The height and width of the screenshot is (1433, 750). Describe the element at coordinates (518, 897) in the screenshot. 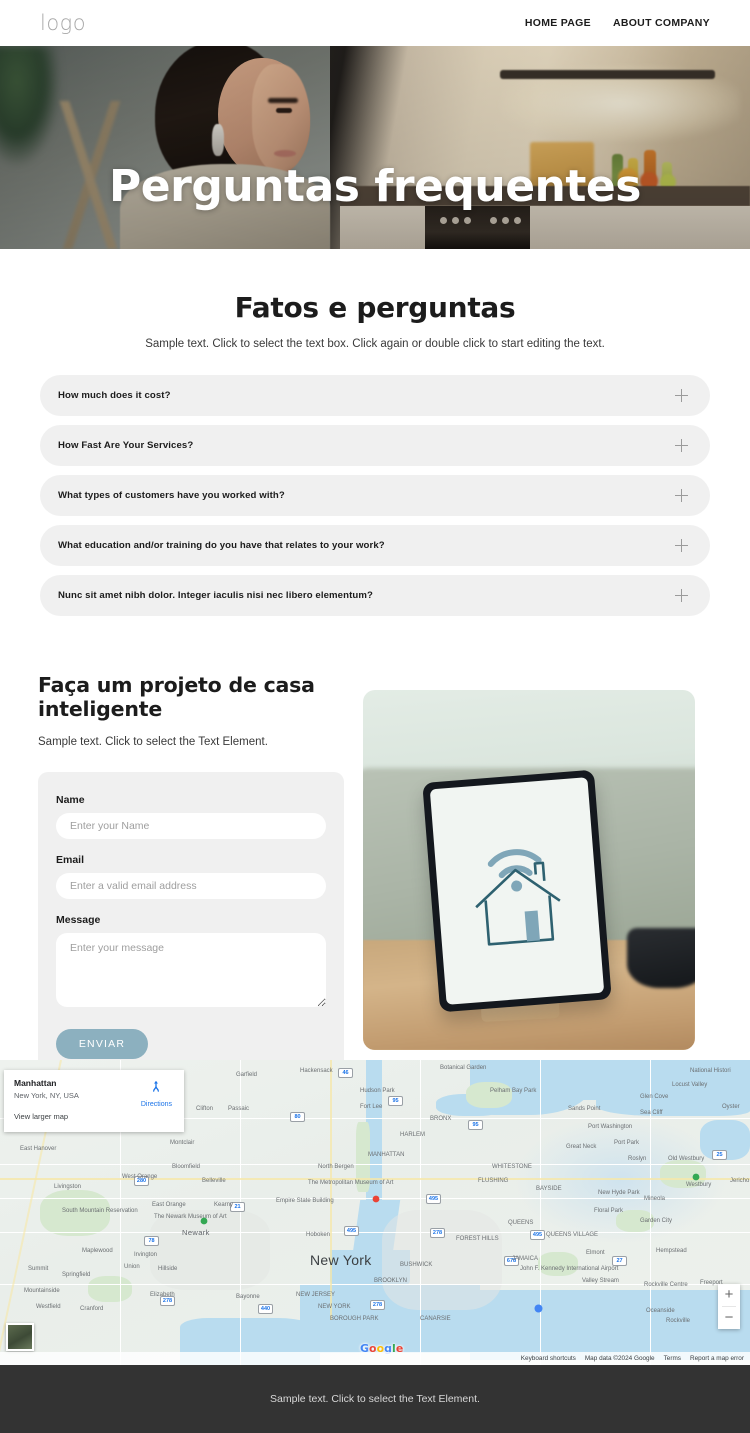

I see `smart-home-wifi-icon` at that location.